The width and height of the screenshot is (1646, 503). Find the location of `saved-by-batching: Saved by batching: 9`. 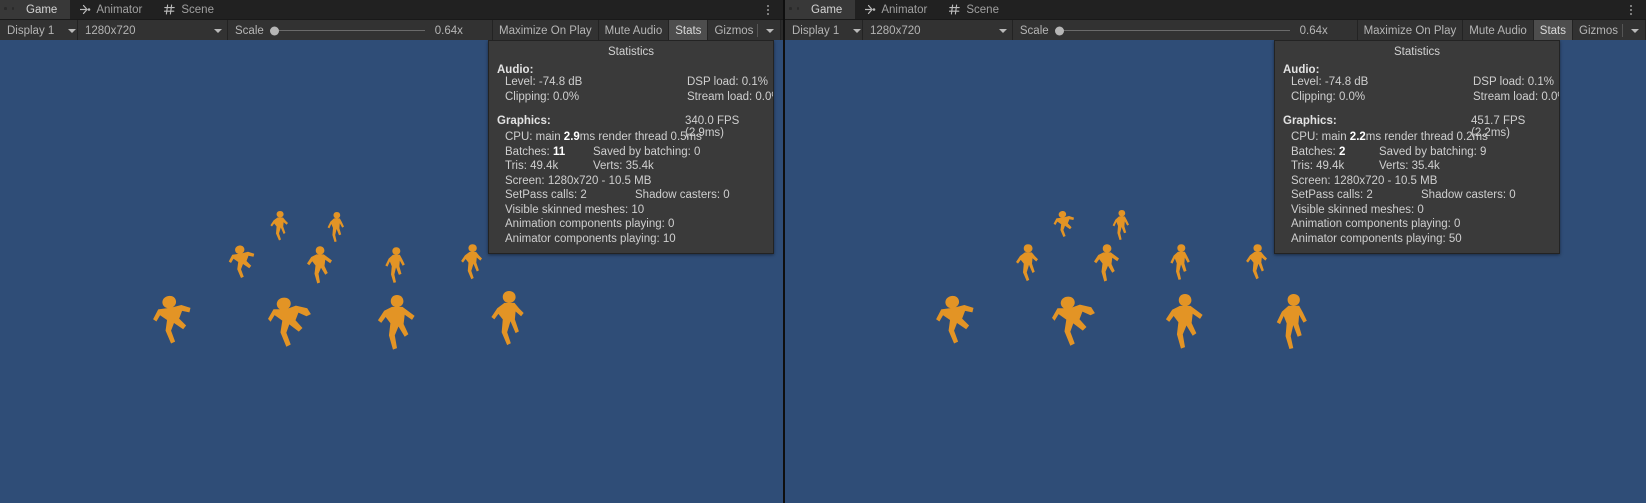

saved-by-batching: Saved by batching: 9 is located at coordinates (1433, 151).